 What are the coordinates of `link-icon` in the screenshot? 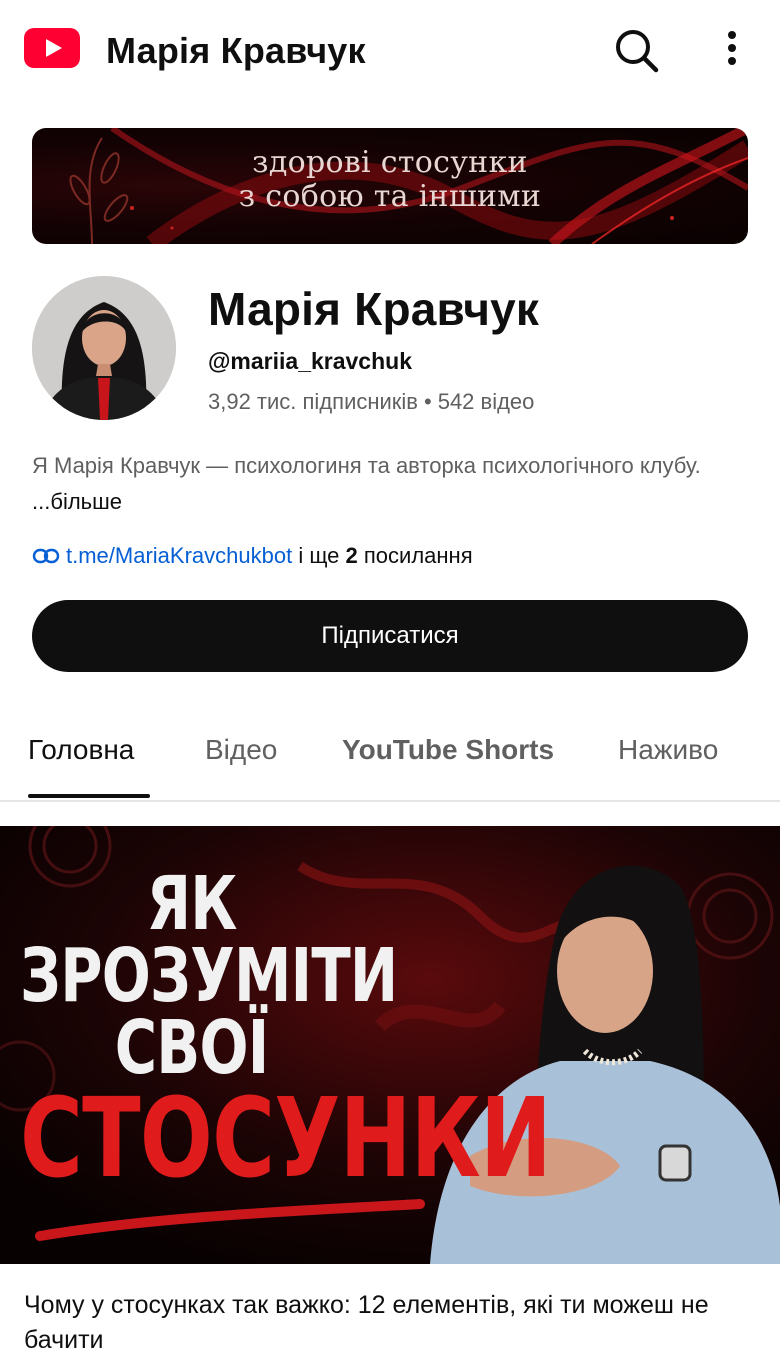 It's located at (46, 556).